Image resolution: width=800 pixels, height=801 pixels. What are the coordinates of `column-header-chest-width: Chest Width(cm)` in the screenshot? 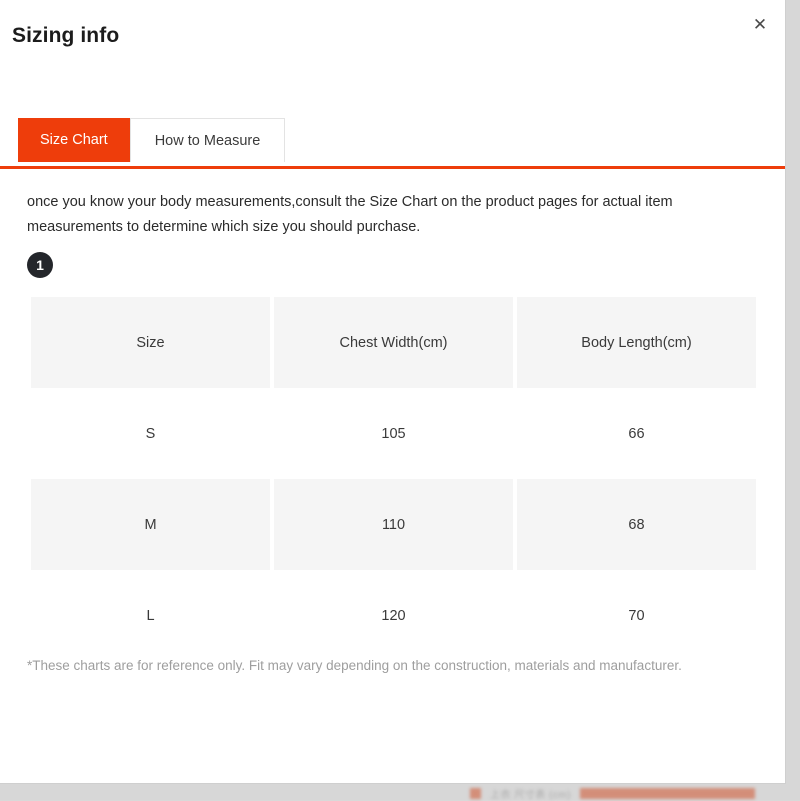 It's located at (393, 342).